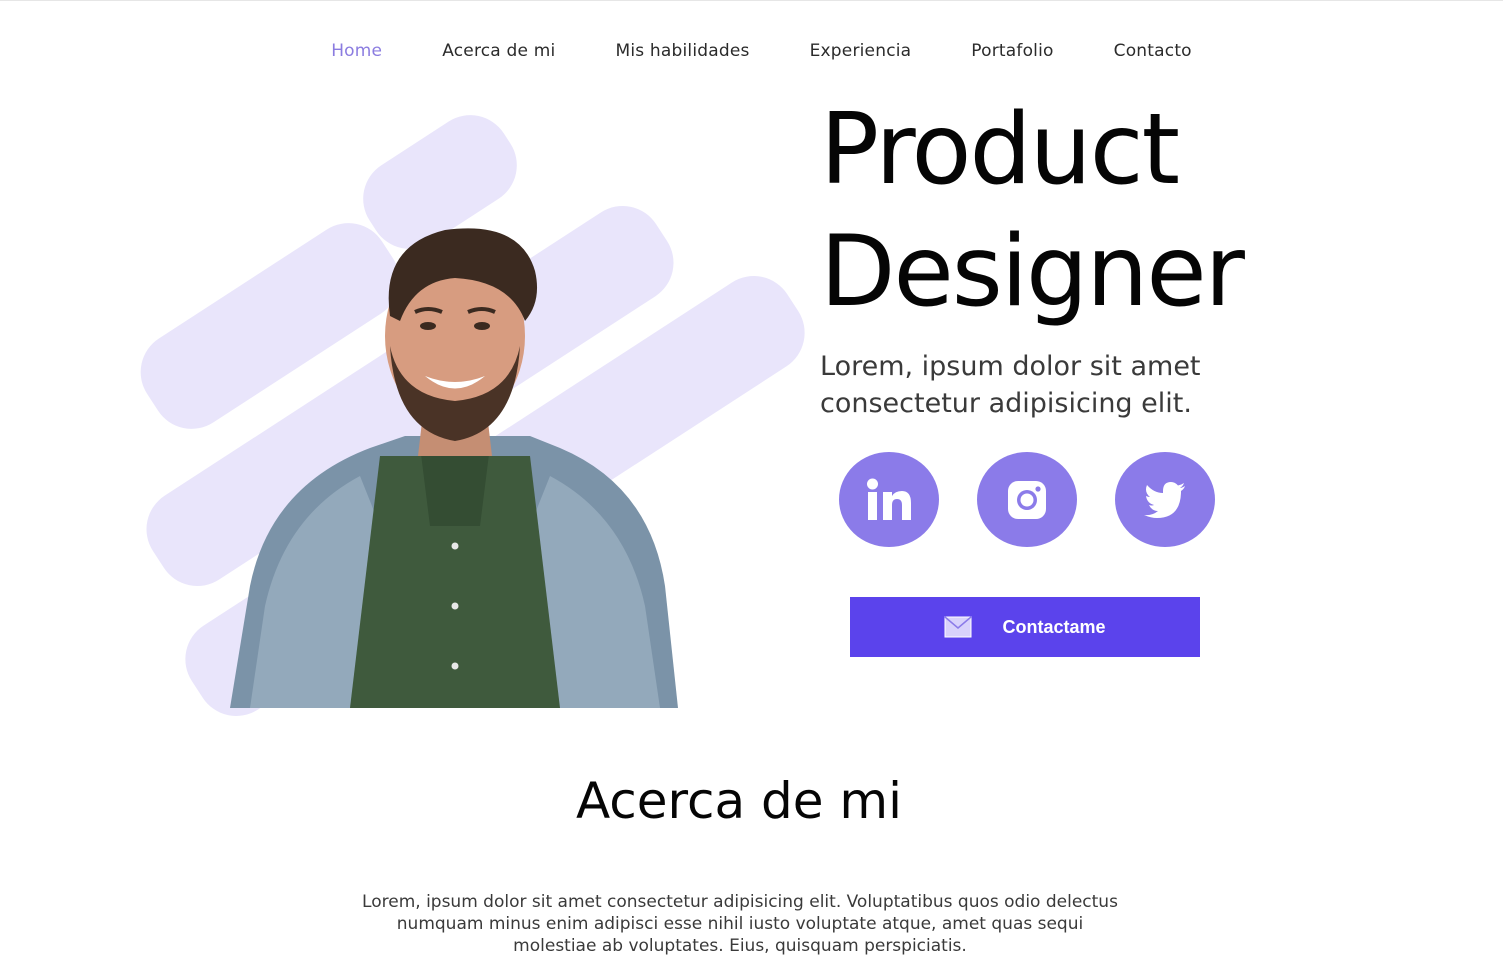 This screenshot has height=974, width=1503. I want to click on portrait-photo, so click(454, 468).